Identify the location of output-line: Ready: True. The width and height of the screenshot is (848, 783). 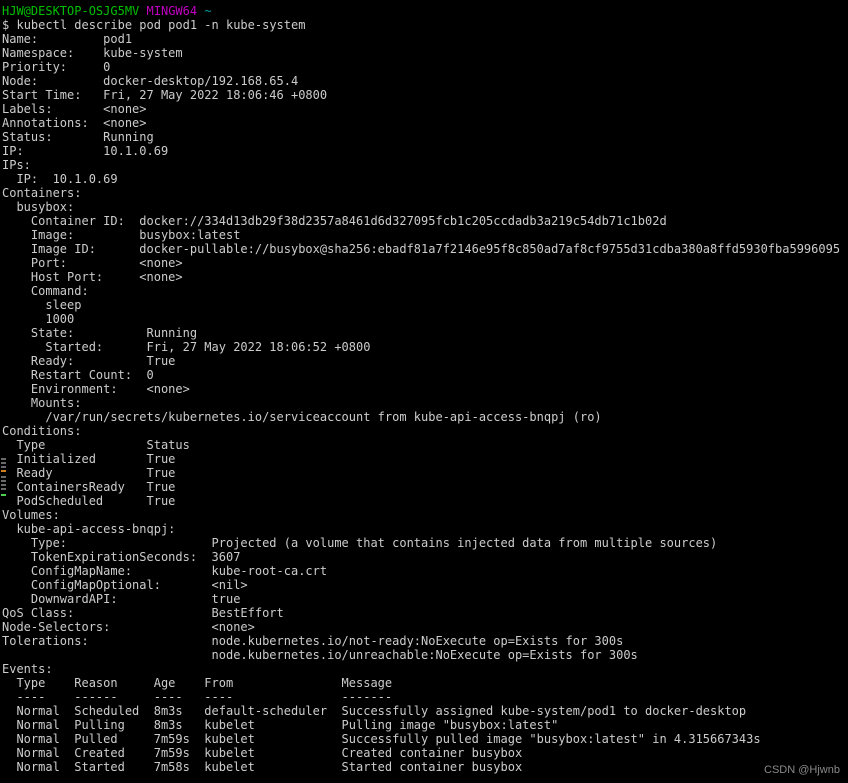
(89, 361).